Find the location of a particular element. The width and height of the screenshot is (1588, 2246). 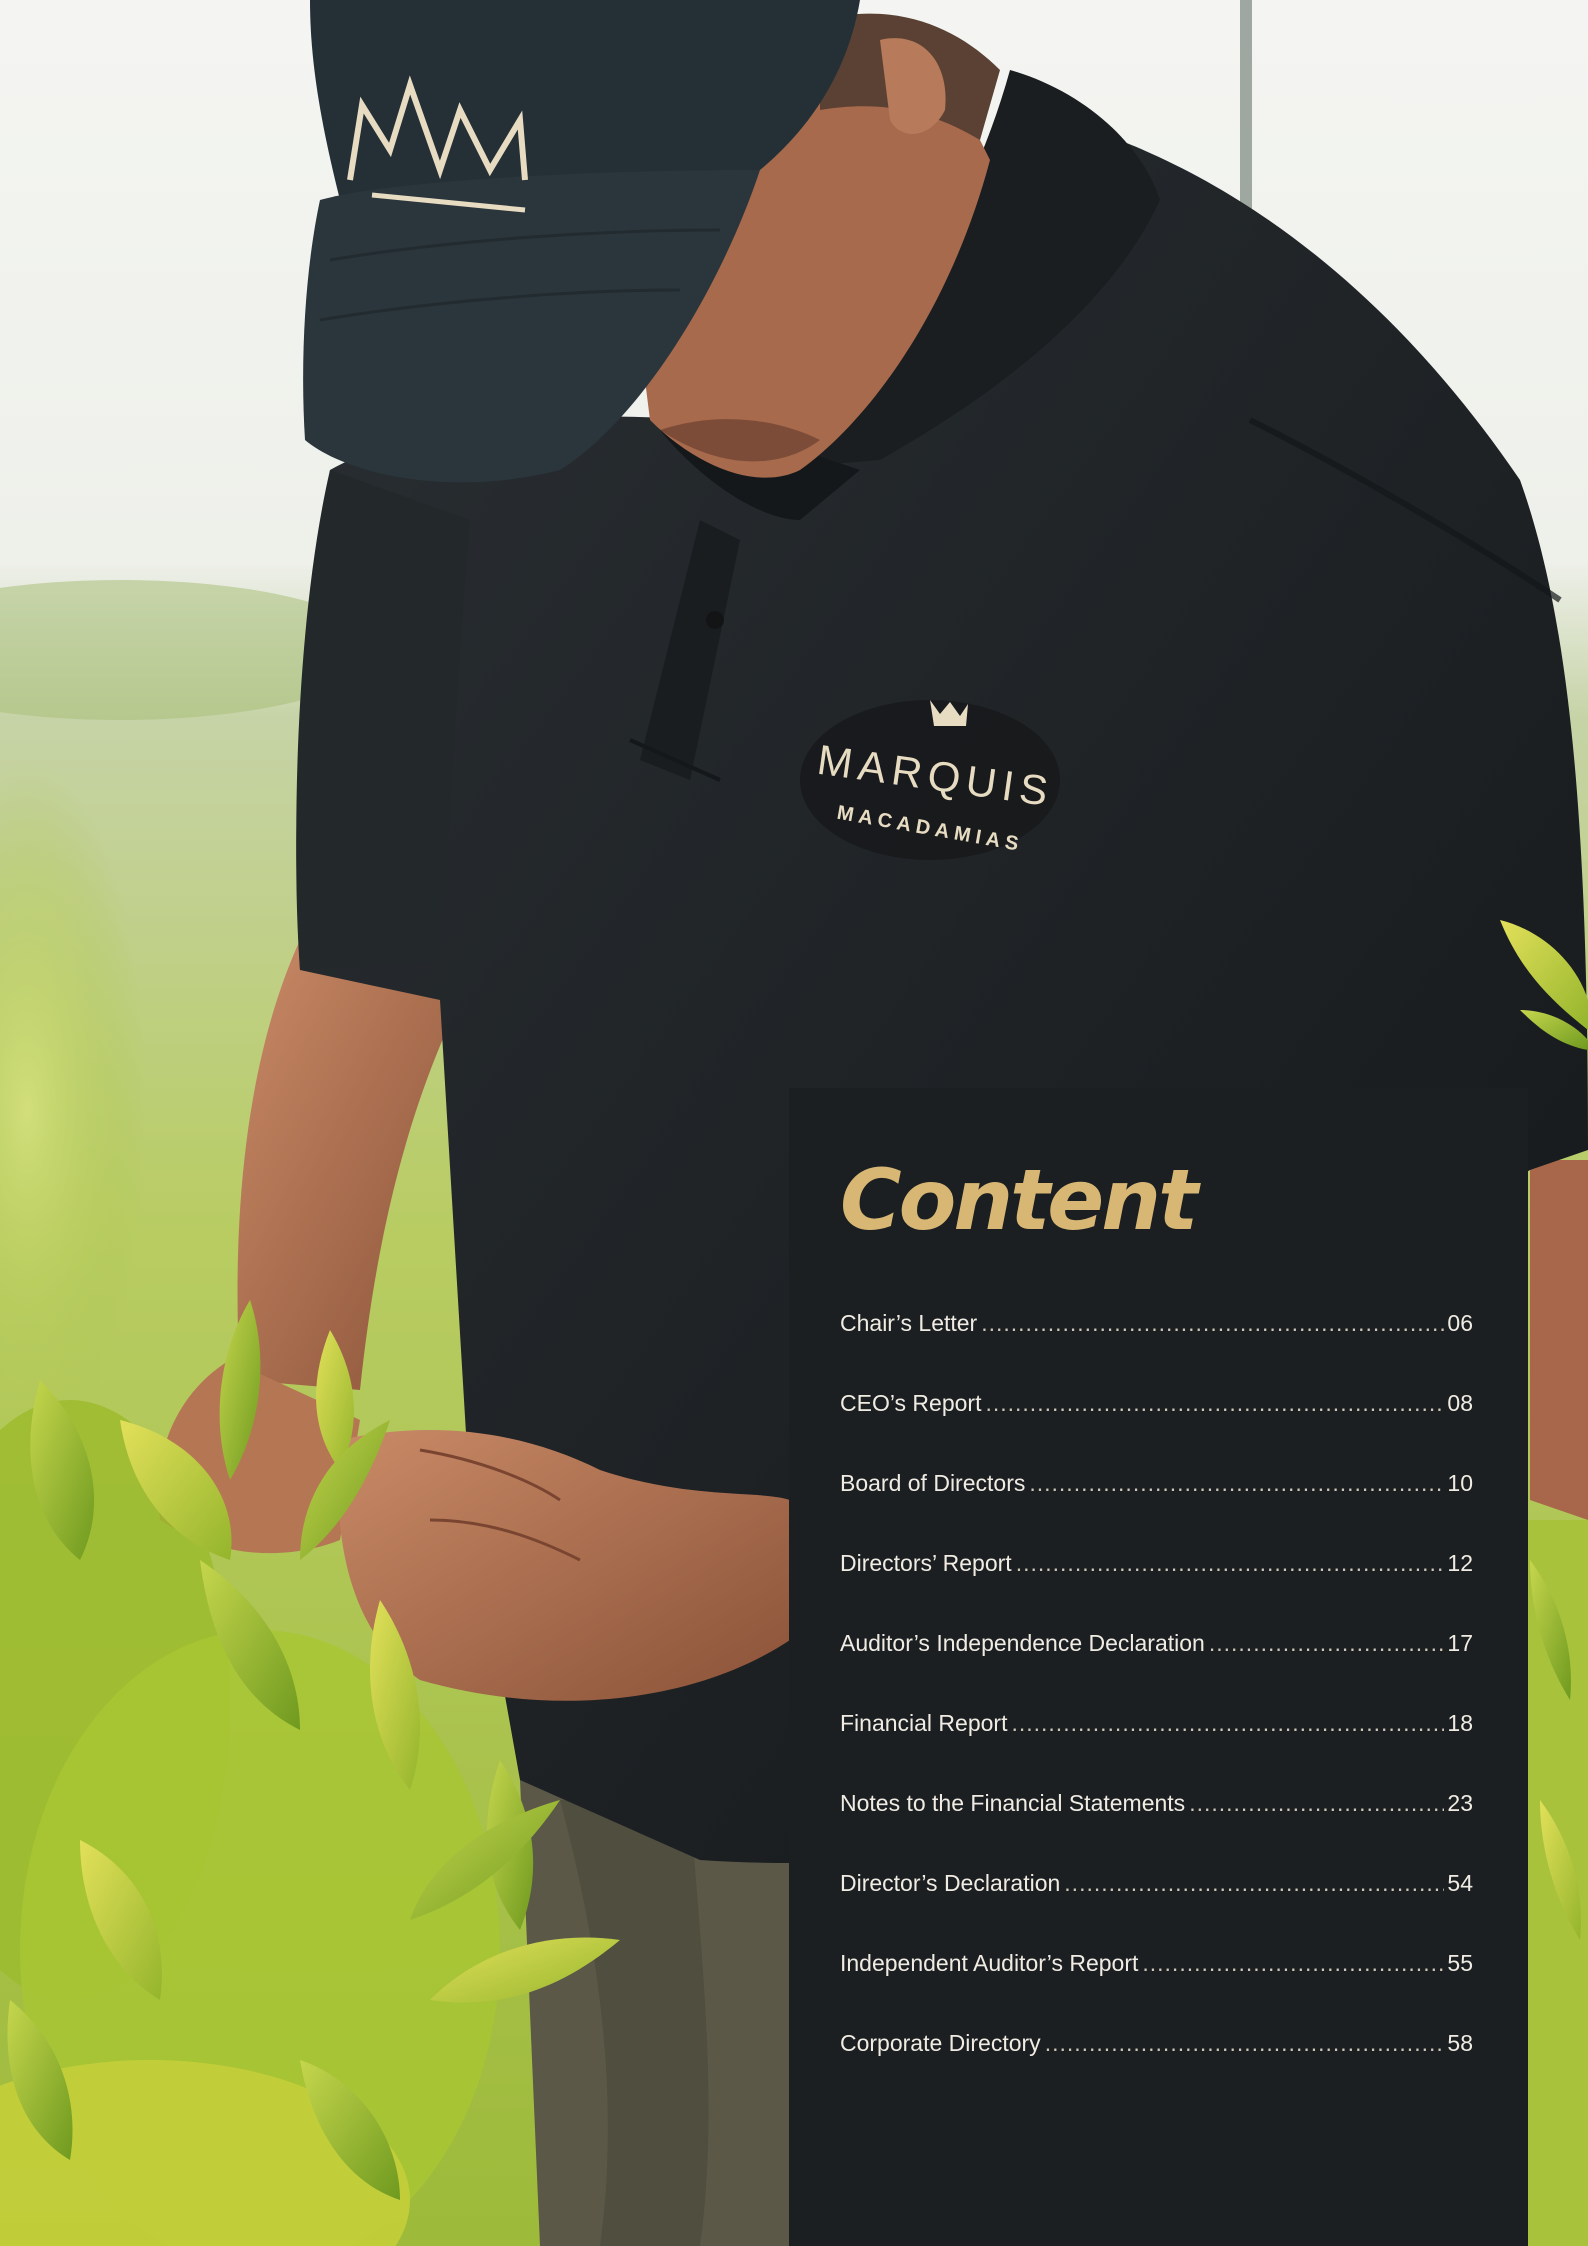

toc-item-financial-report: Financial Report 18 is located at coordinates (1156, 1730).